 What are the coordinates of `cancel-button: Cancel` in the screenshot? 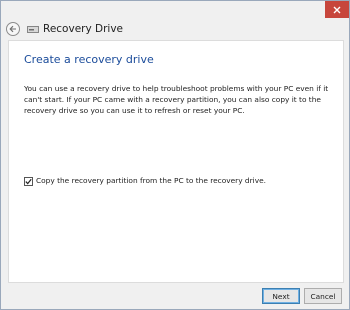 It's located at (323, 296).